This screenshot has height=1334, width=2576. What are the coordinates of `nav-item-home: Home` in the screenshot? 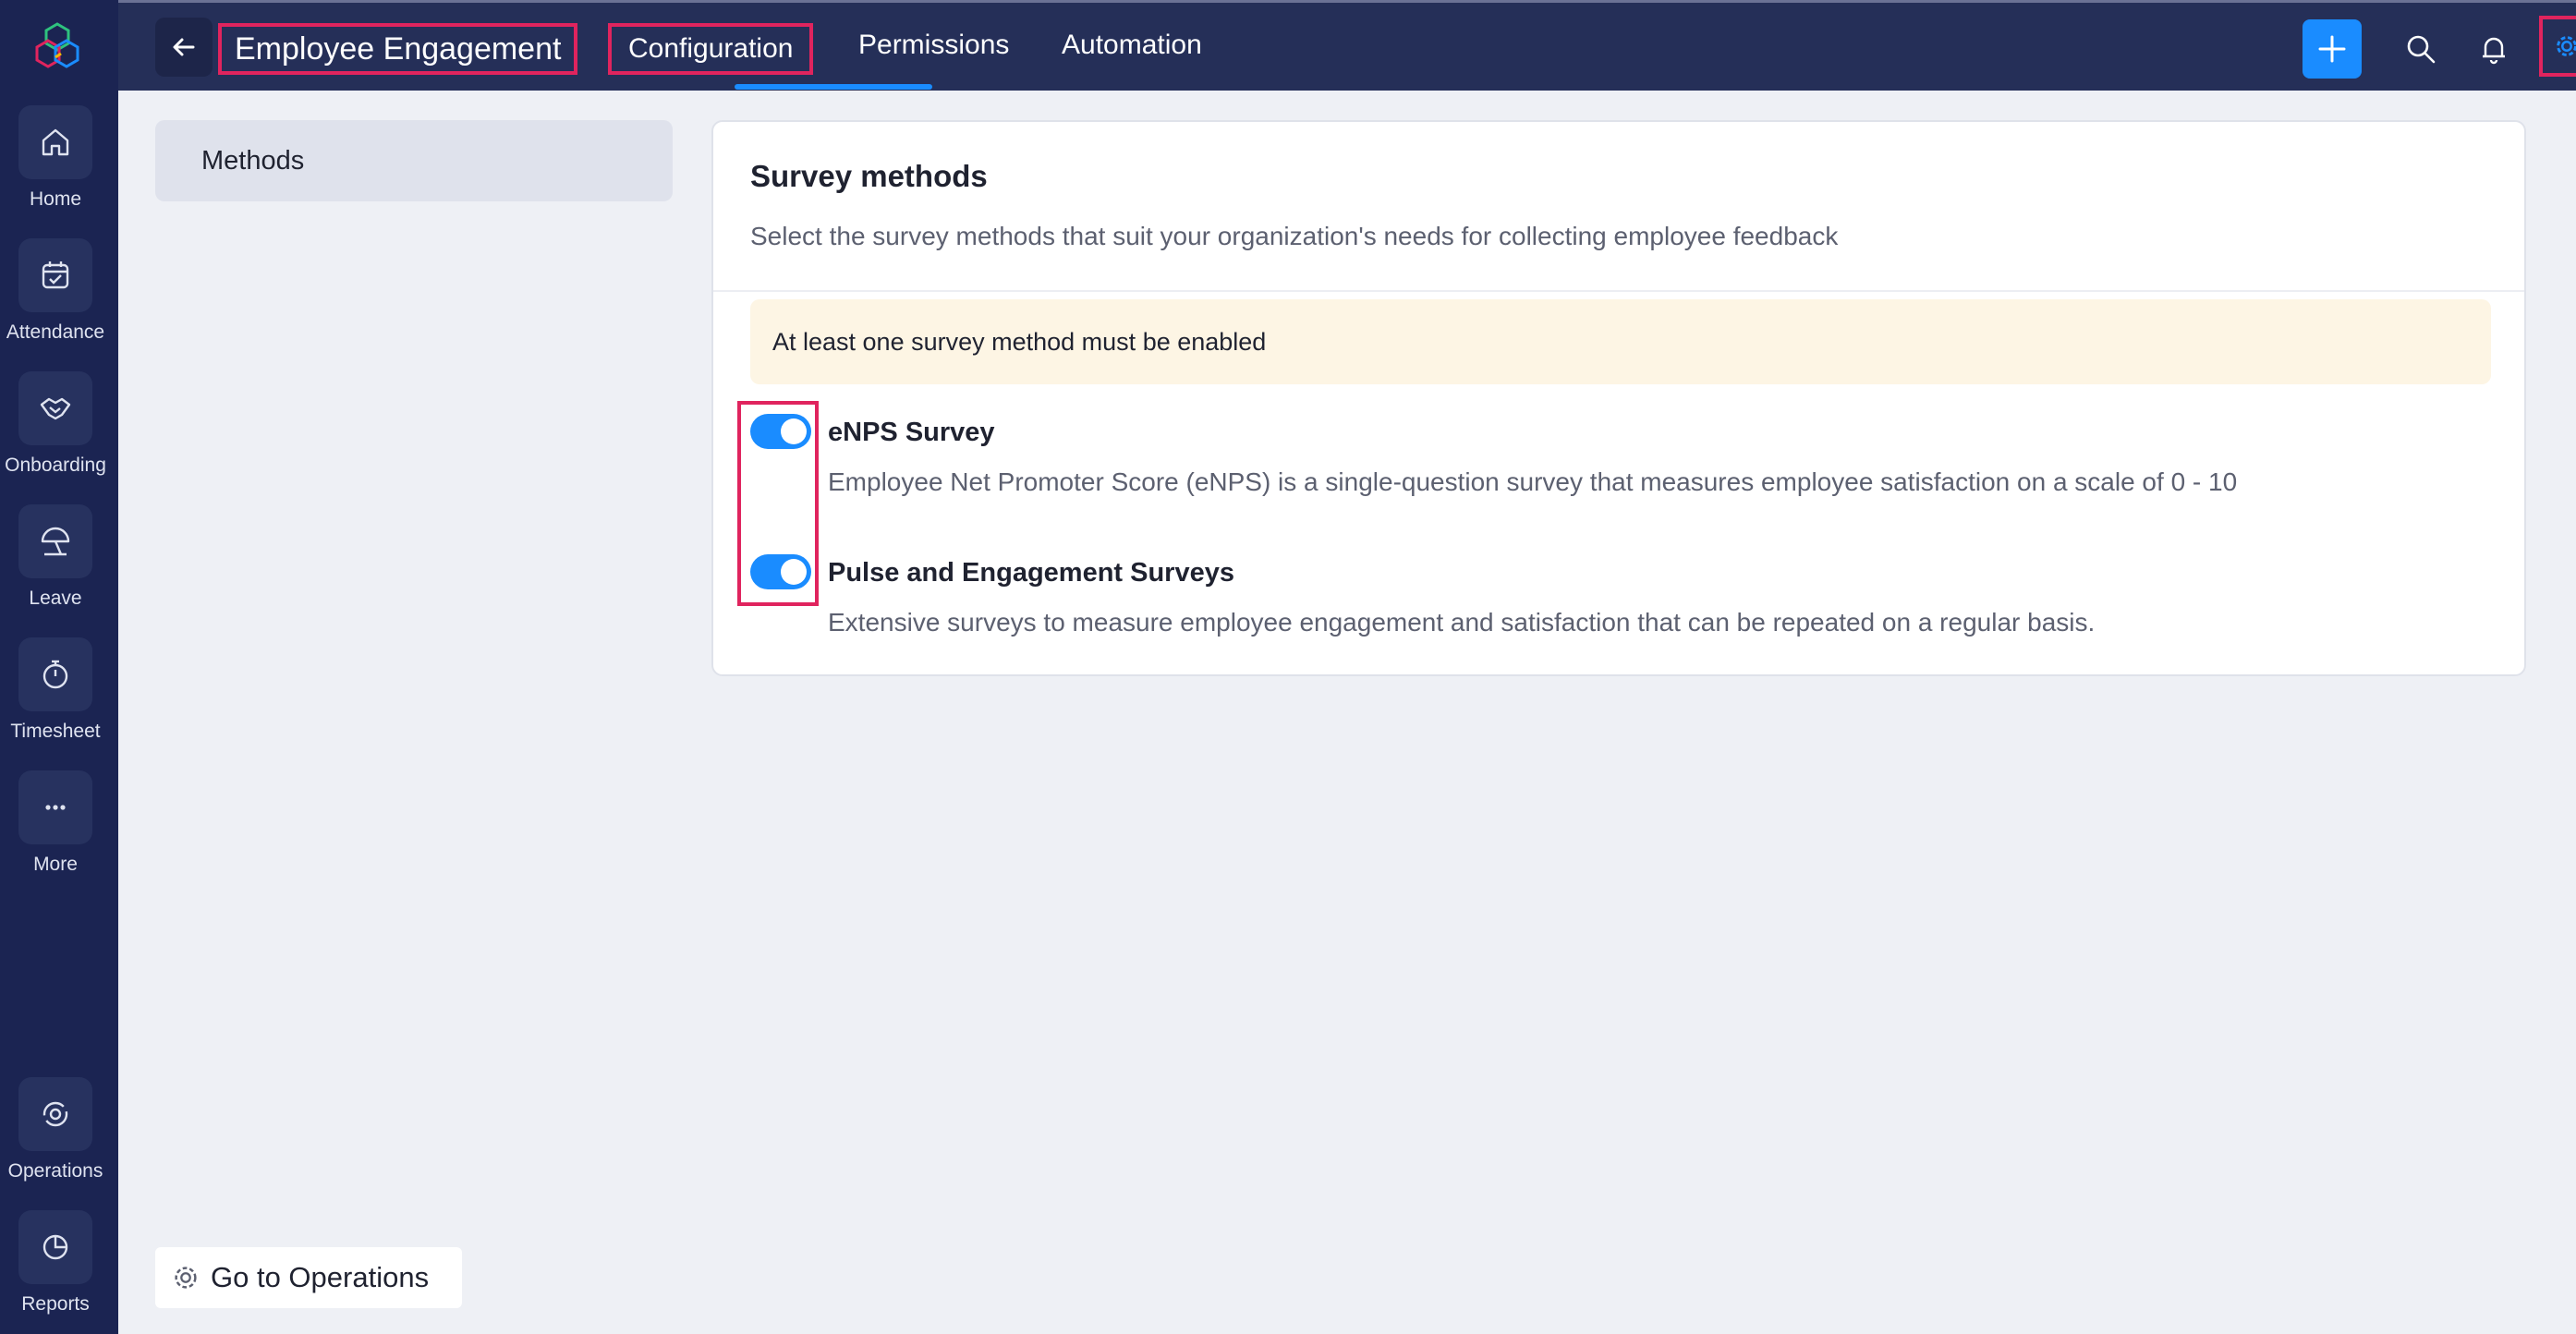 It's located at (55, 158).